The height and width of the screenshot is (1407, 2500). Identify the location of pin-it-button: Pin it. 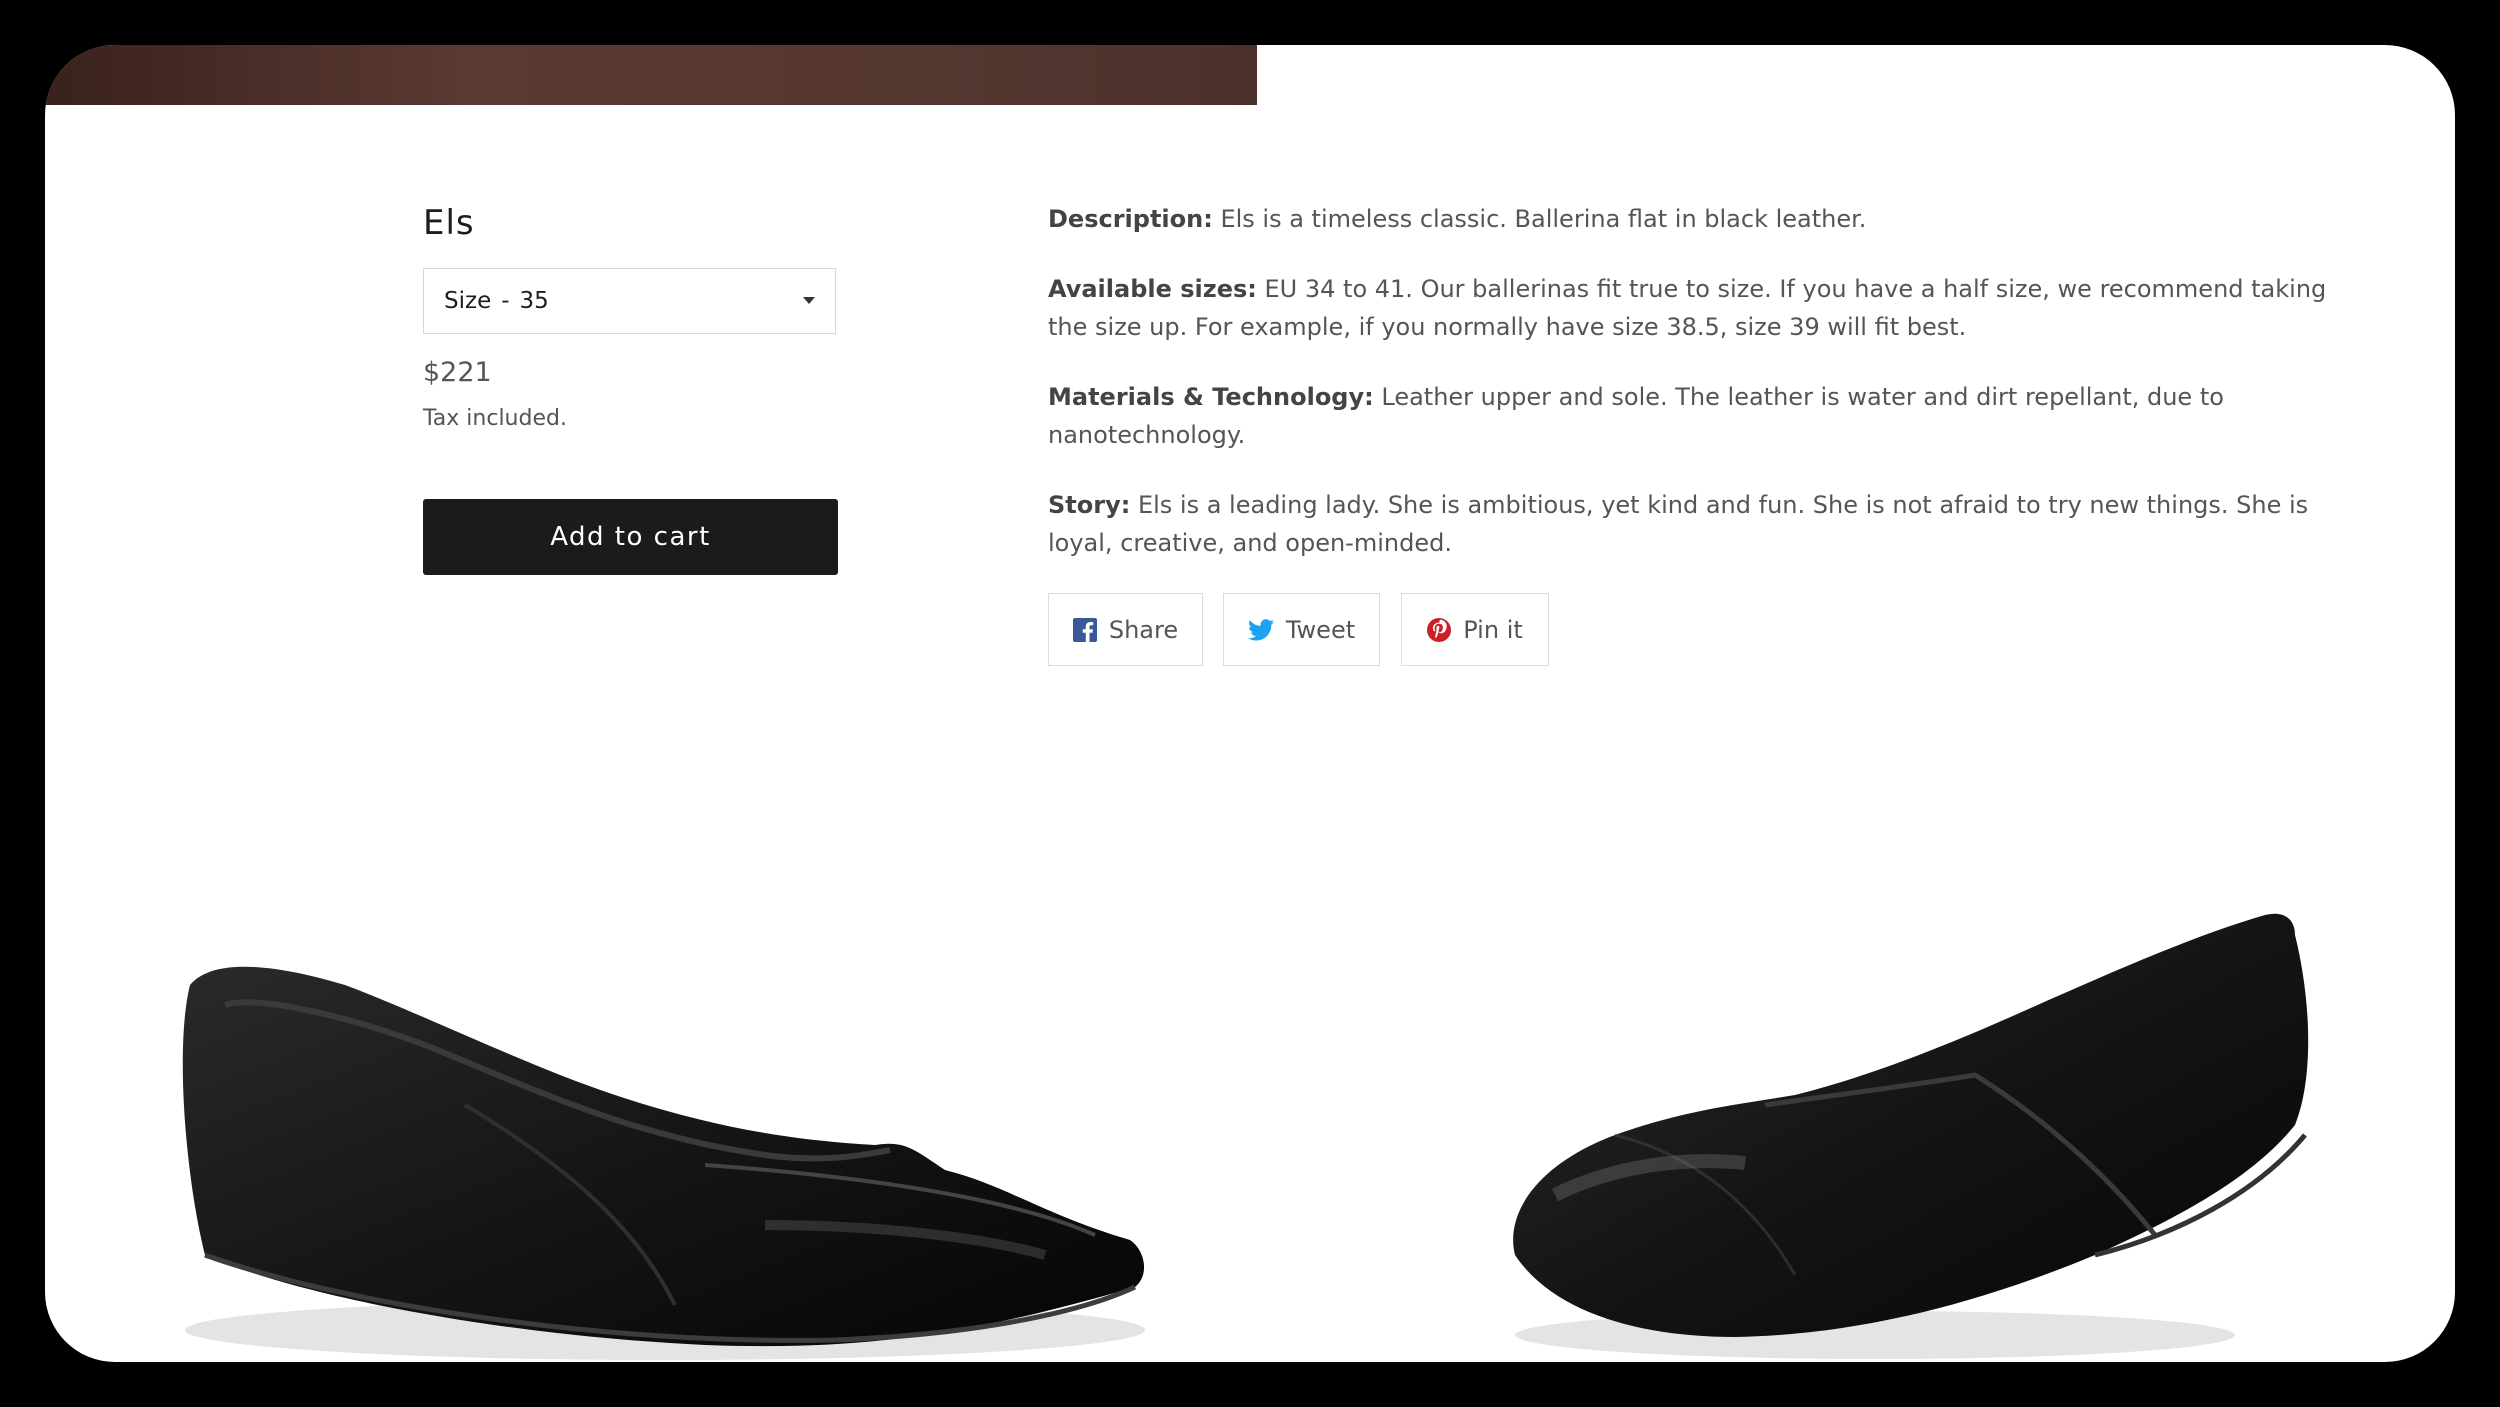
(1475, 629).